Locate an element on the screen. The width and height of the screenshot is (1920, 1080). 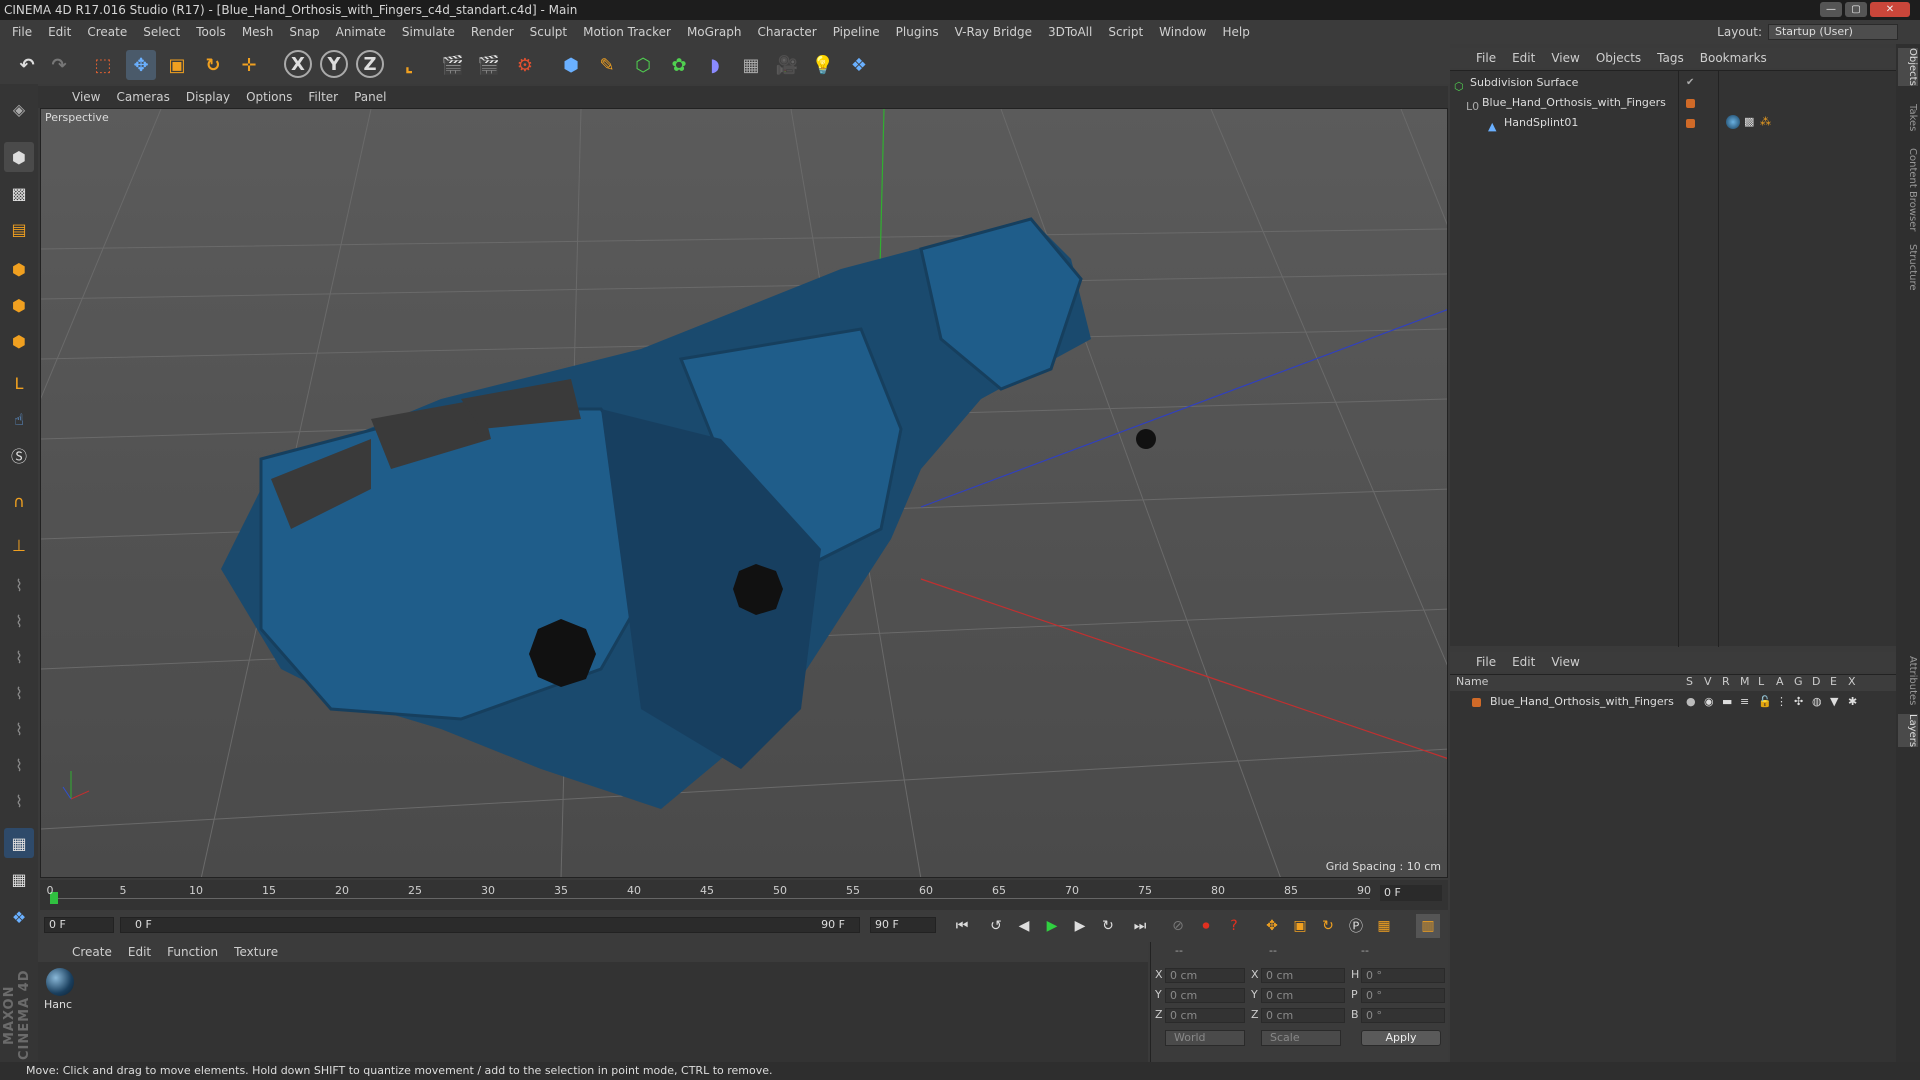
key-scale-icon: ▣ is located at coordinates (1300, 926).